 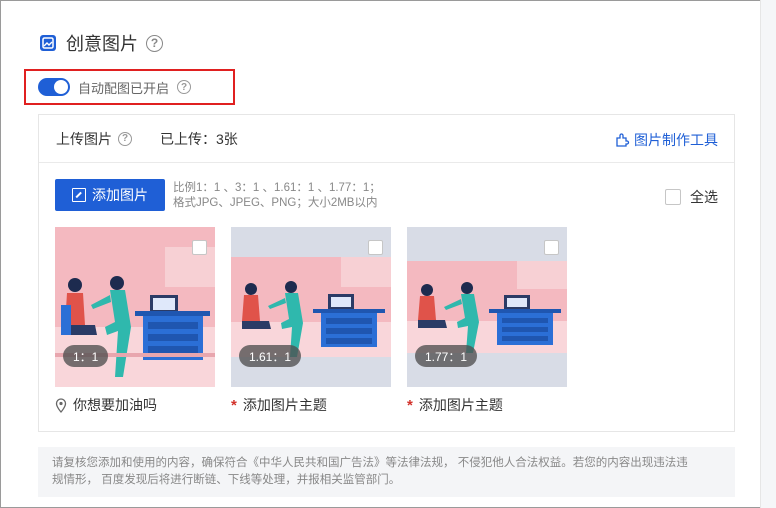 What do you see at coordinates (446, 356) in the screenshot?
I see `ratio-badge: 1.77：1` at bounding box center [446, 356].